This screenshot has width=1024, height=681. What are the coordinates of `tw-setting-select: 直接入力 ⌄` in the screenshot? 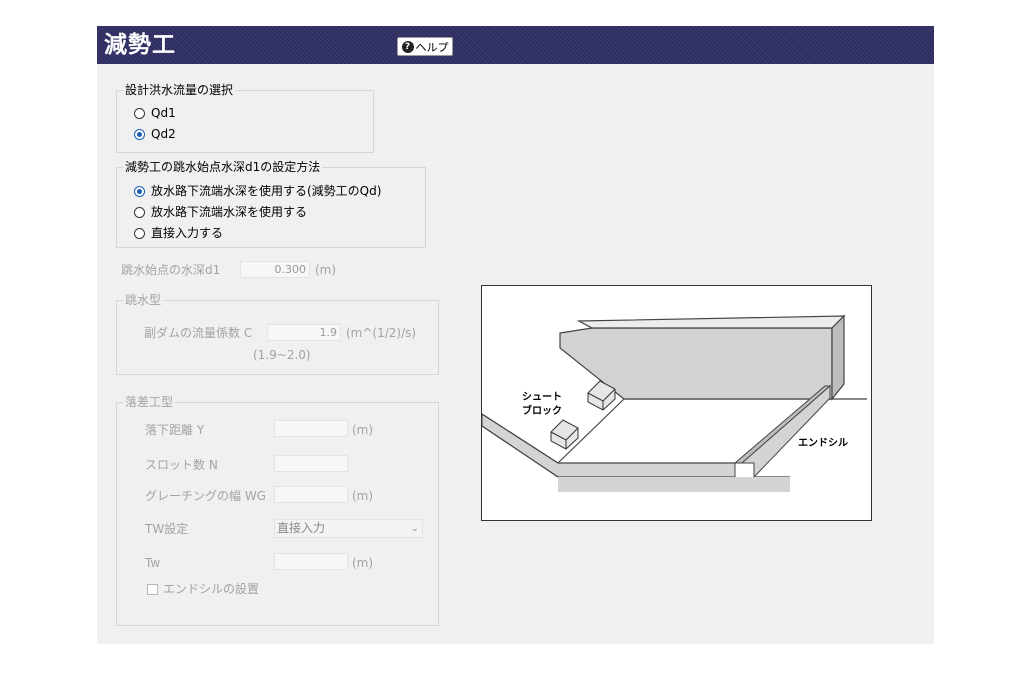 It's located at (348, 528).